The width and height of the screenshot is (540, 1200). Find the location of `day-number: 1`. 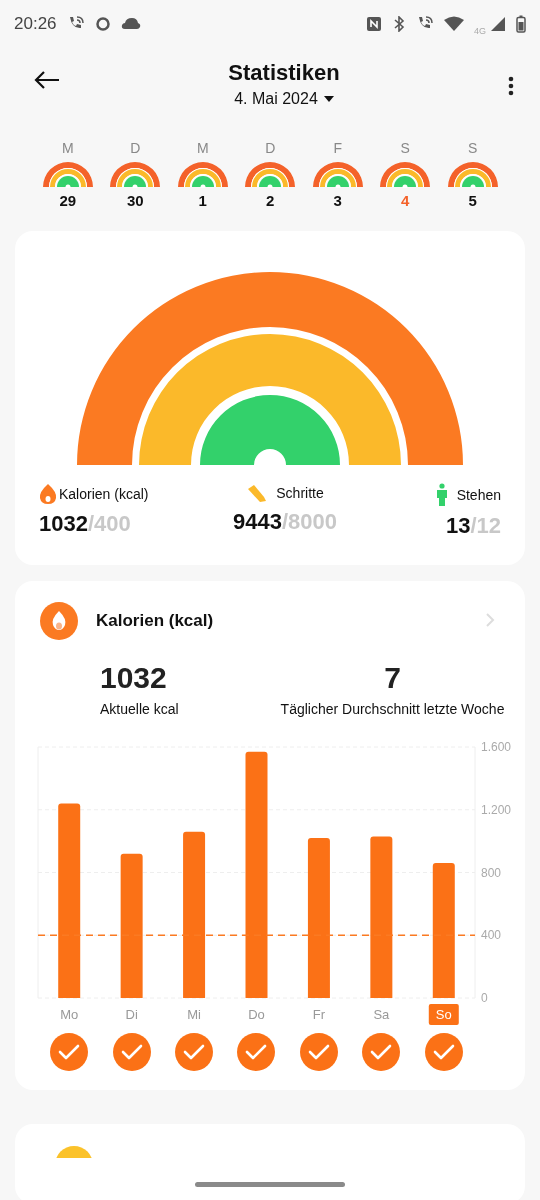

day-number: 1 is located at coordinates (202, 200).